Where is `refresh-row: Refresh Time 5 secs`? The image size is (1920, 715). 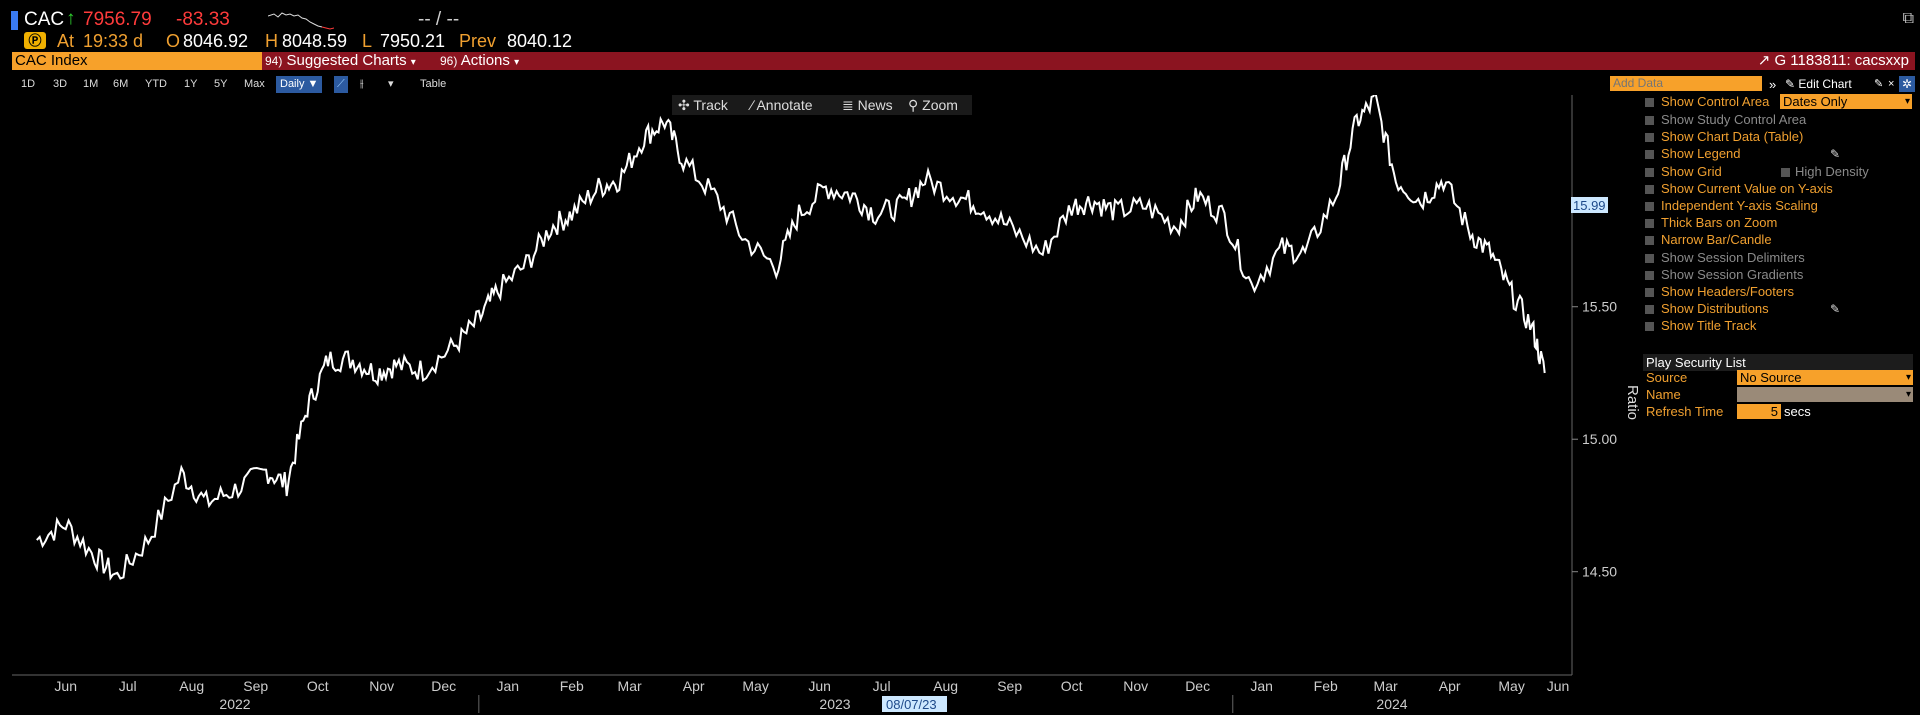
refresh-row: Refresh Time 5 secs is located at coordinates (1778, 412).